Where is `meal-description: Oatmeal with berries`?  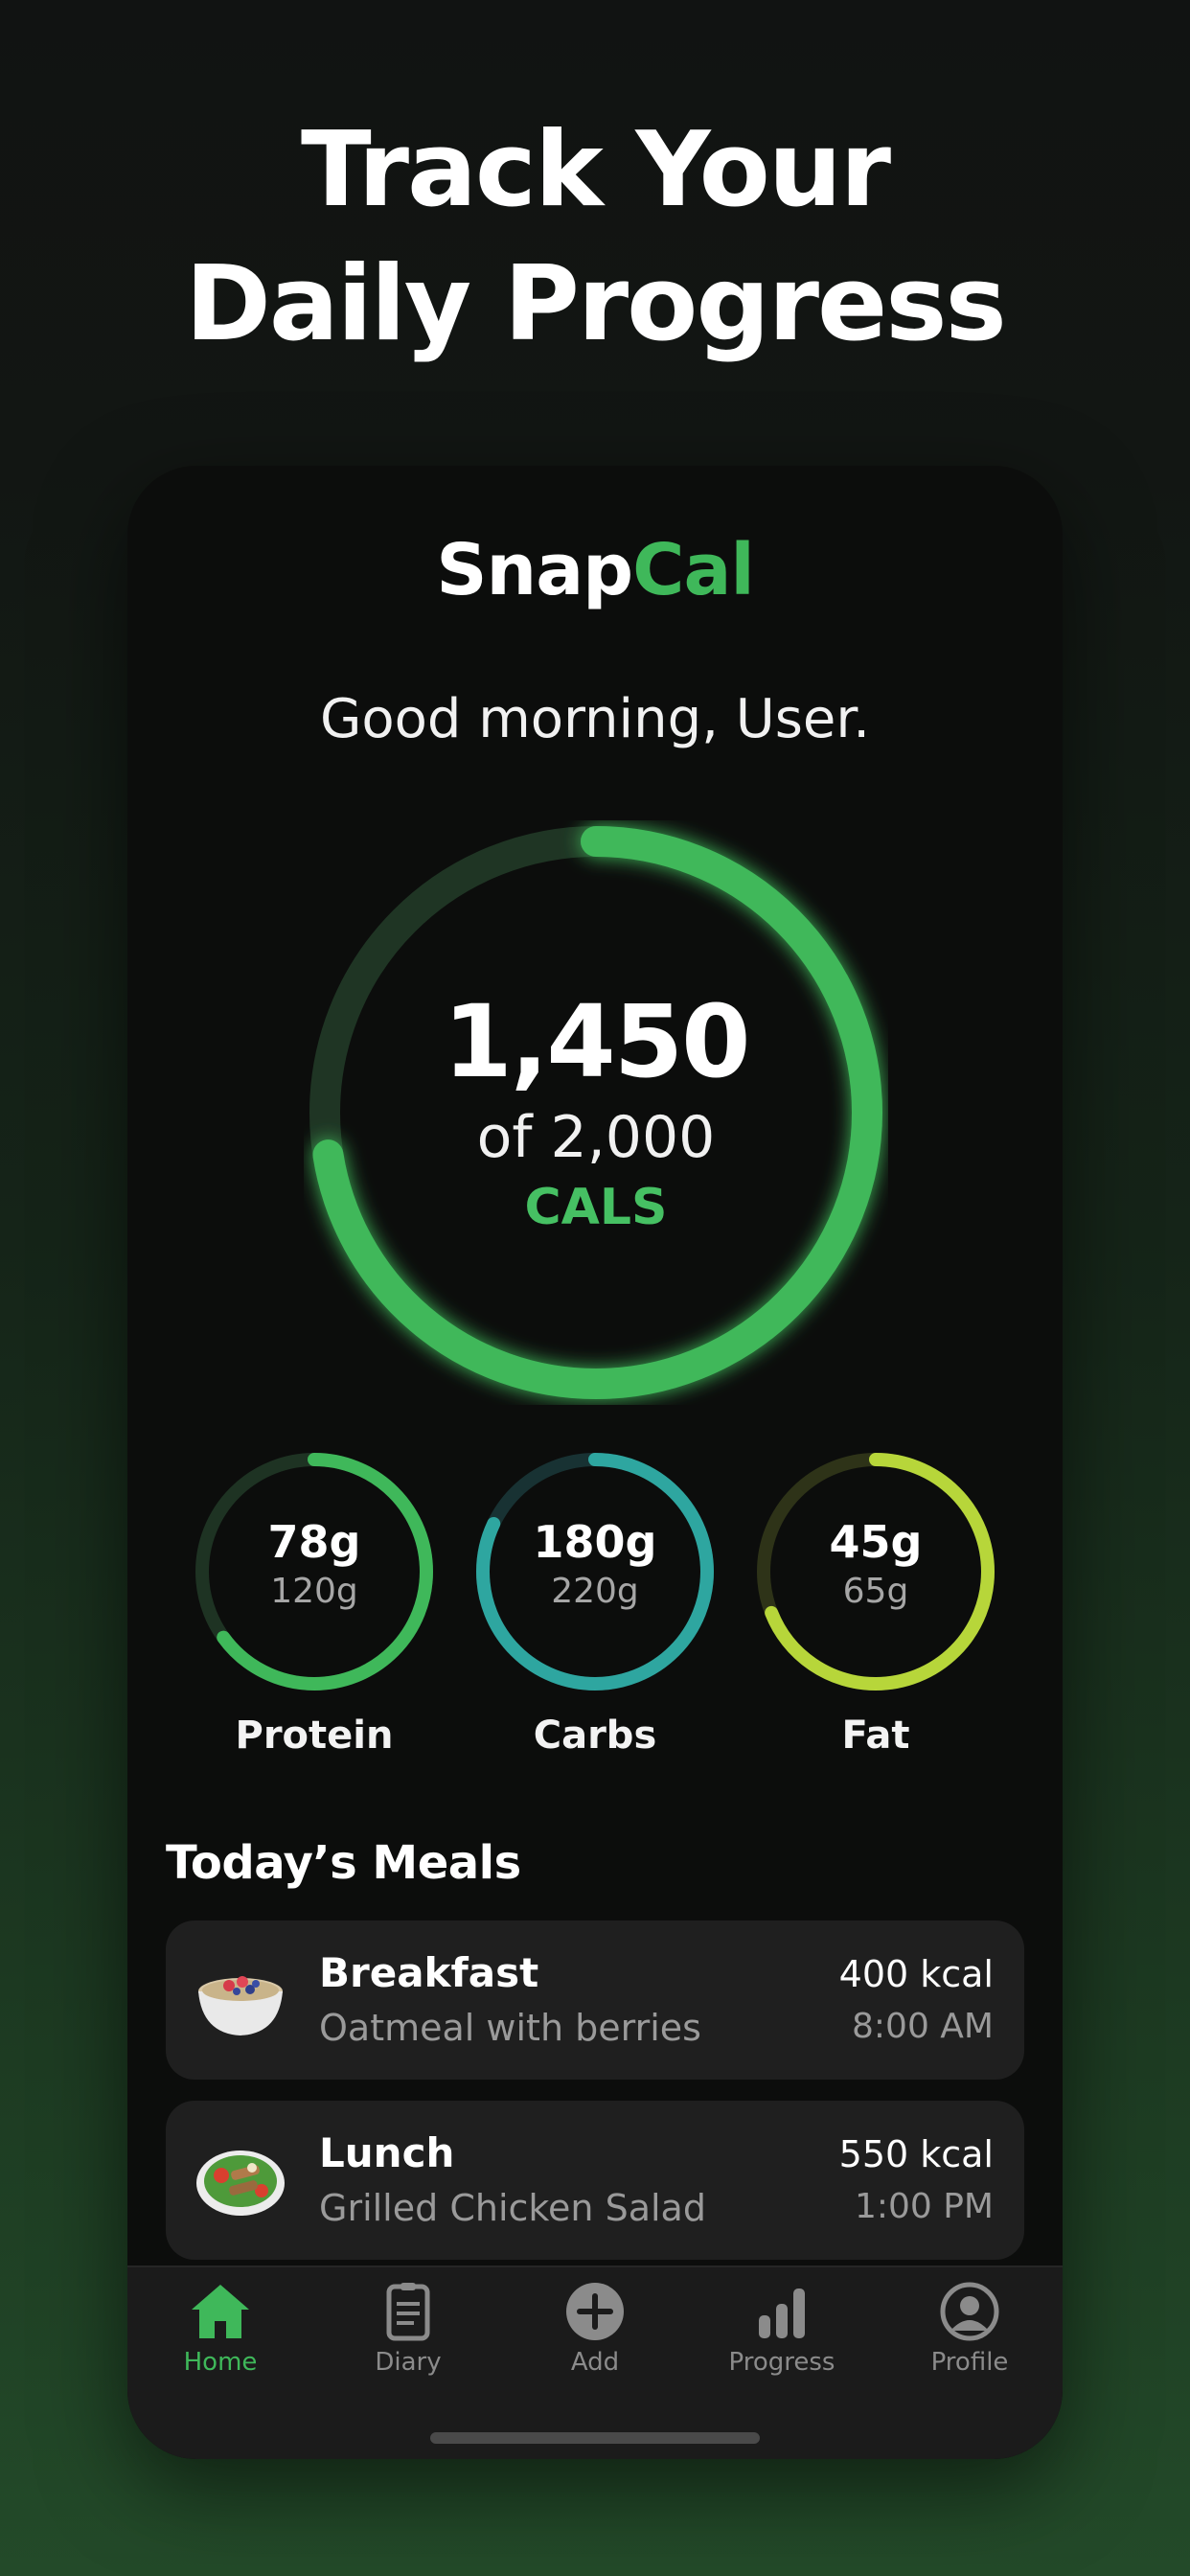 meal-description: Oatmeal with berries is located at coordinates (510, 2028).